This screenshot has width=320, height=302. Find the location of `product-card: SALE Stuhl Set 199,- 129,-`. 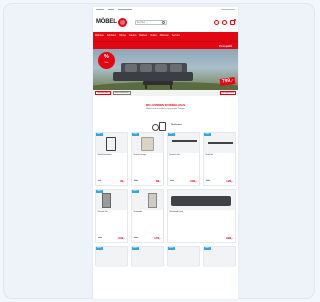

product-card: SALE Stuhl Set 199,- 129,- is located at coordinates (219, 159).